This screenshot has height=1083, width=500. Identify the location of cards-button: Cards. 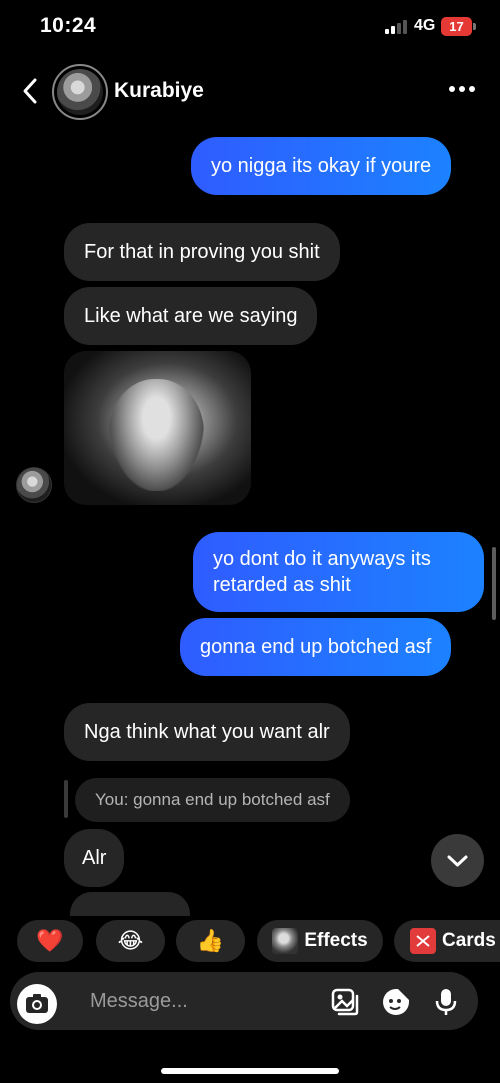
(447, 941).